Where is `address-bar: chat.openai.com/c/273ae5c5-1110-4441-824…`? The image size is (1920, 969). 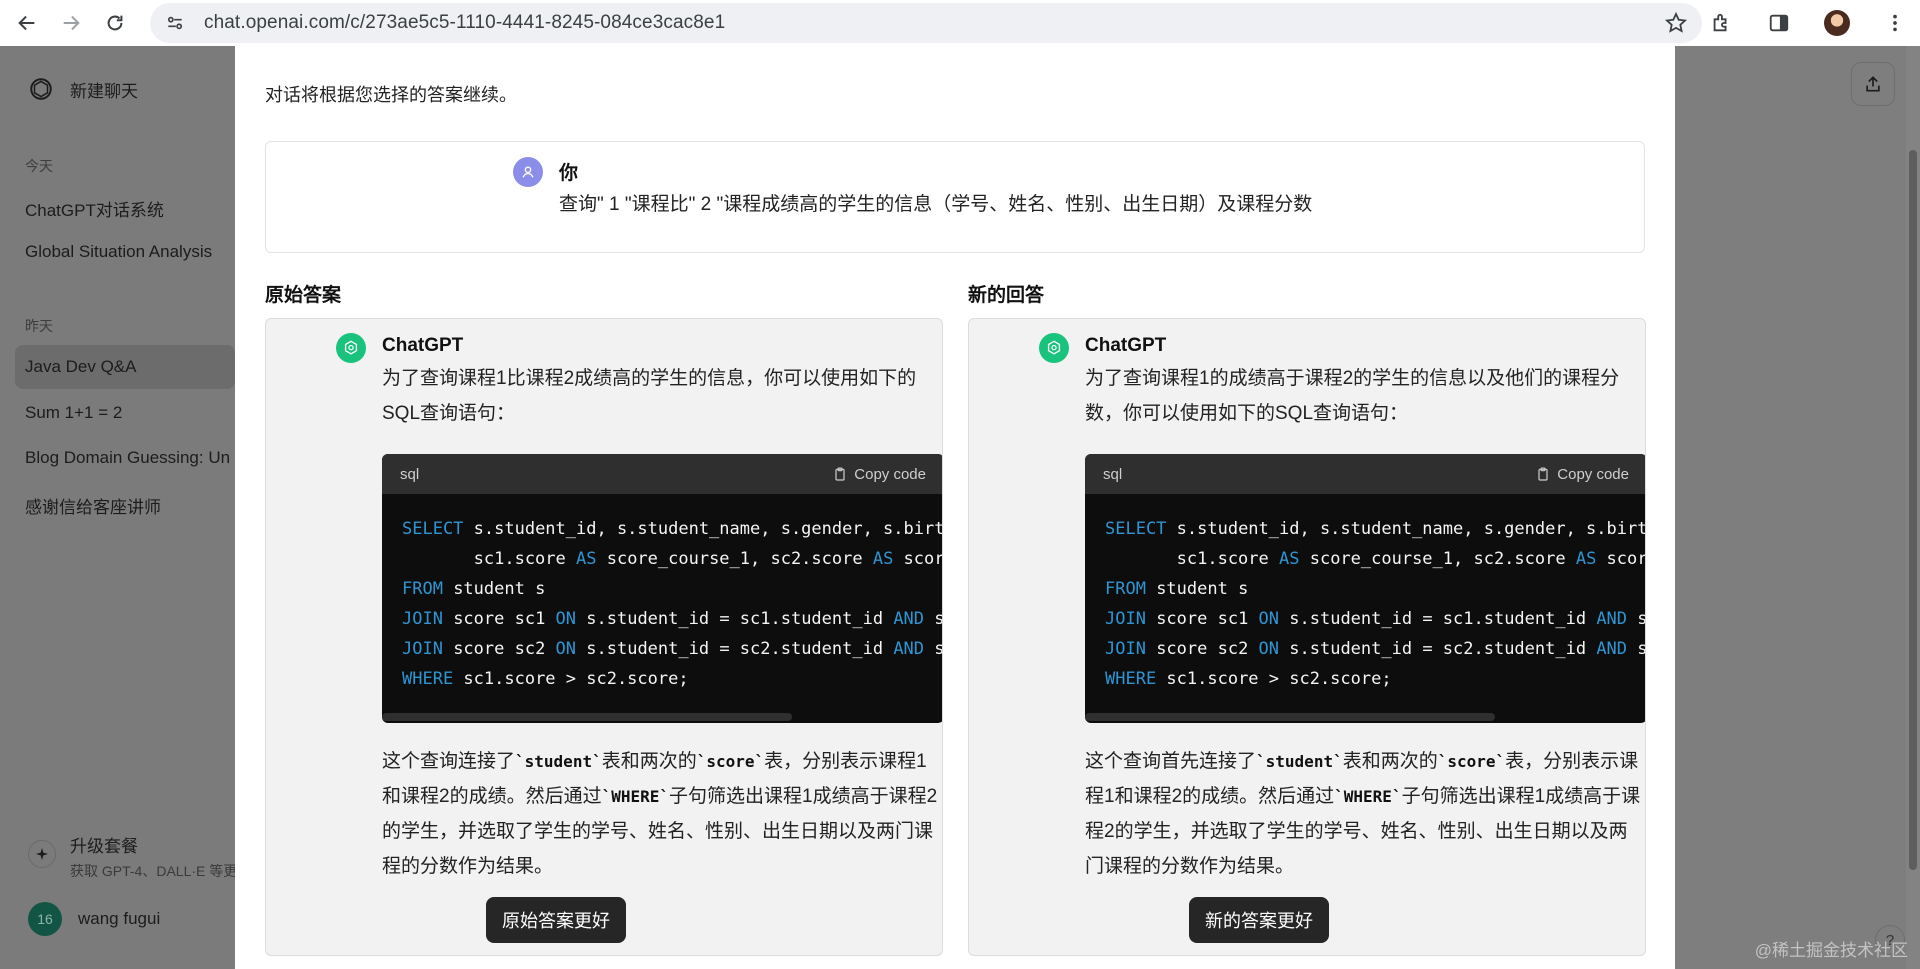
address-bar: chat.openai.com/c/273ae5c5-1110-4441-824… is located at coordinates (926, 23).